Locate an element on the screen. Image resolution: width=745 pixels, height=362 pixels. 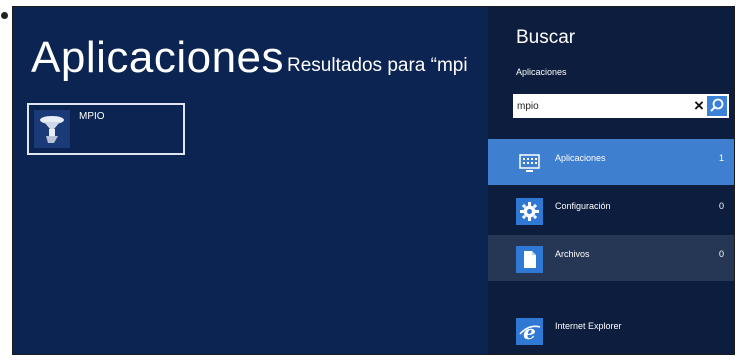
search-category-configuracion: Configuración 0 is located at coordinates (611, 210).